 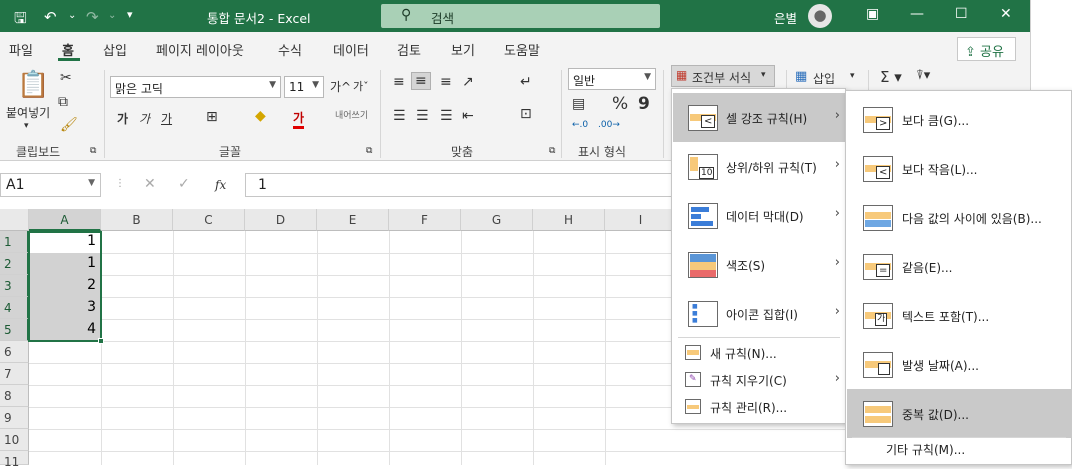 I want to click on orientation-icon: ↗, so click(x=468, y=82).